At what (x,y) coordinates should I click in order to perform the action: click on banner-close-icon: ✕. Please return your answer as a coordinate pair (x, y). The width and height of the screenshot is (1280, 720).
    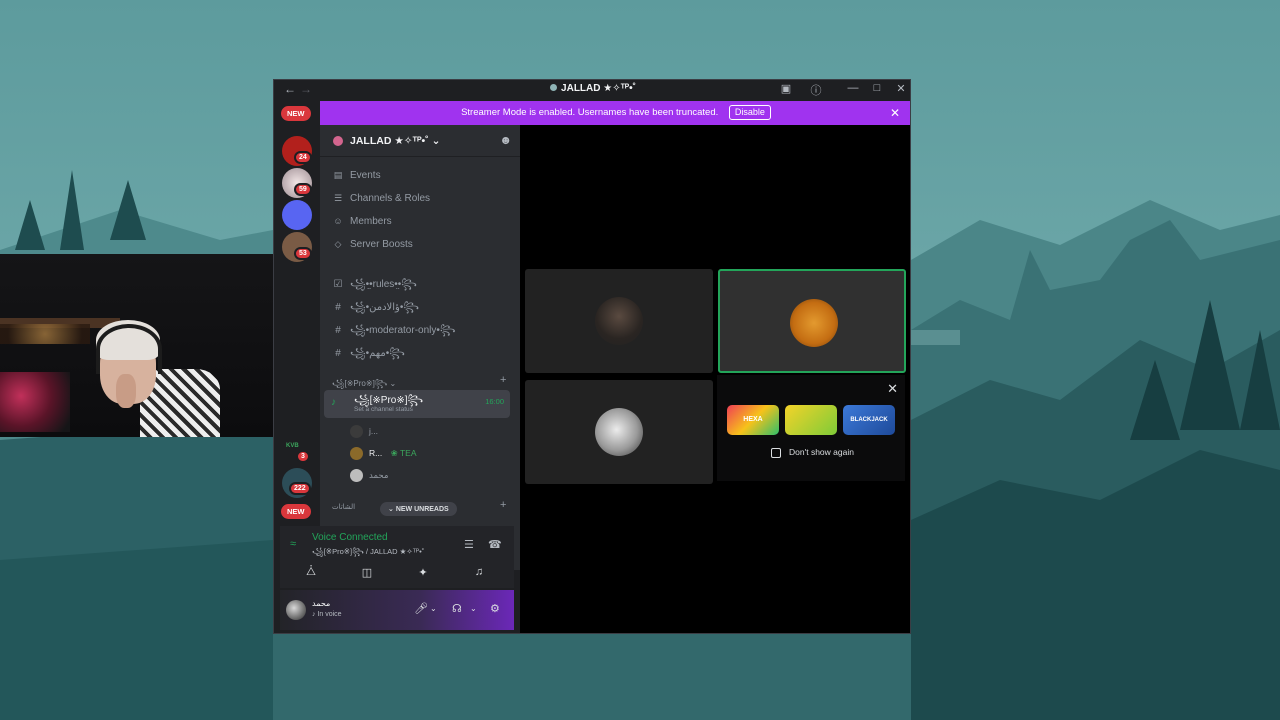
    Looking at the image, I should click on (895, 113).